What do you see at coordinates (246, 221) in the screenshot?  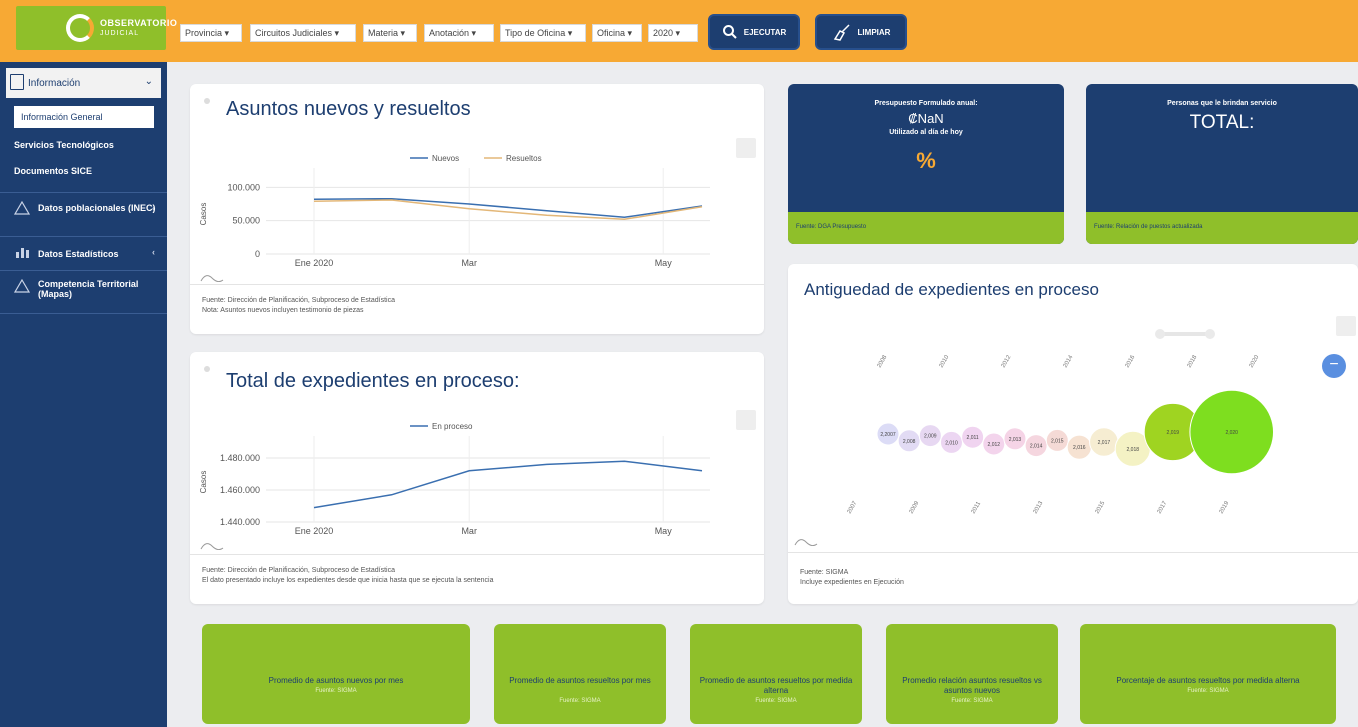 I see `y-tick-label: 50.000` at bounding box center [246, 221].